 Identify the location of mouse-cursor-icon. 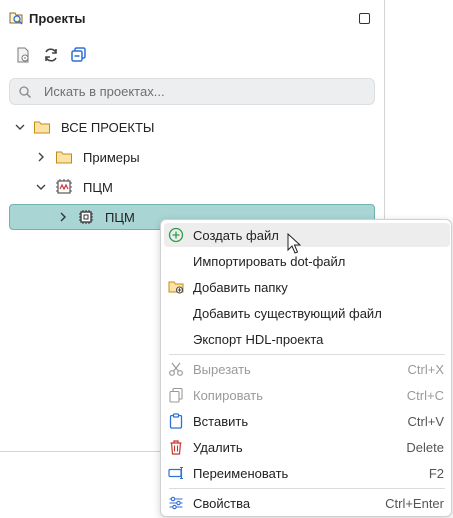
(294, 243).